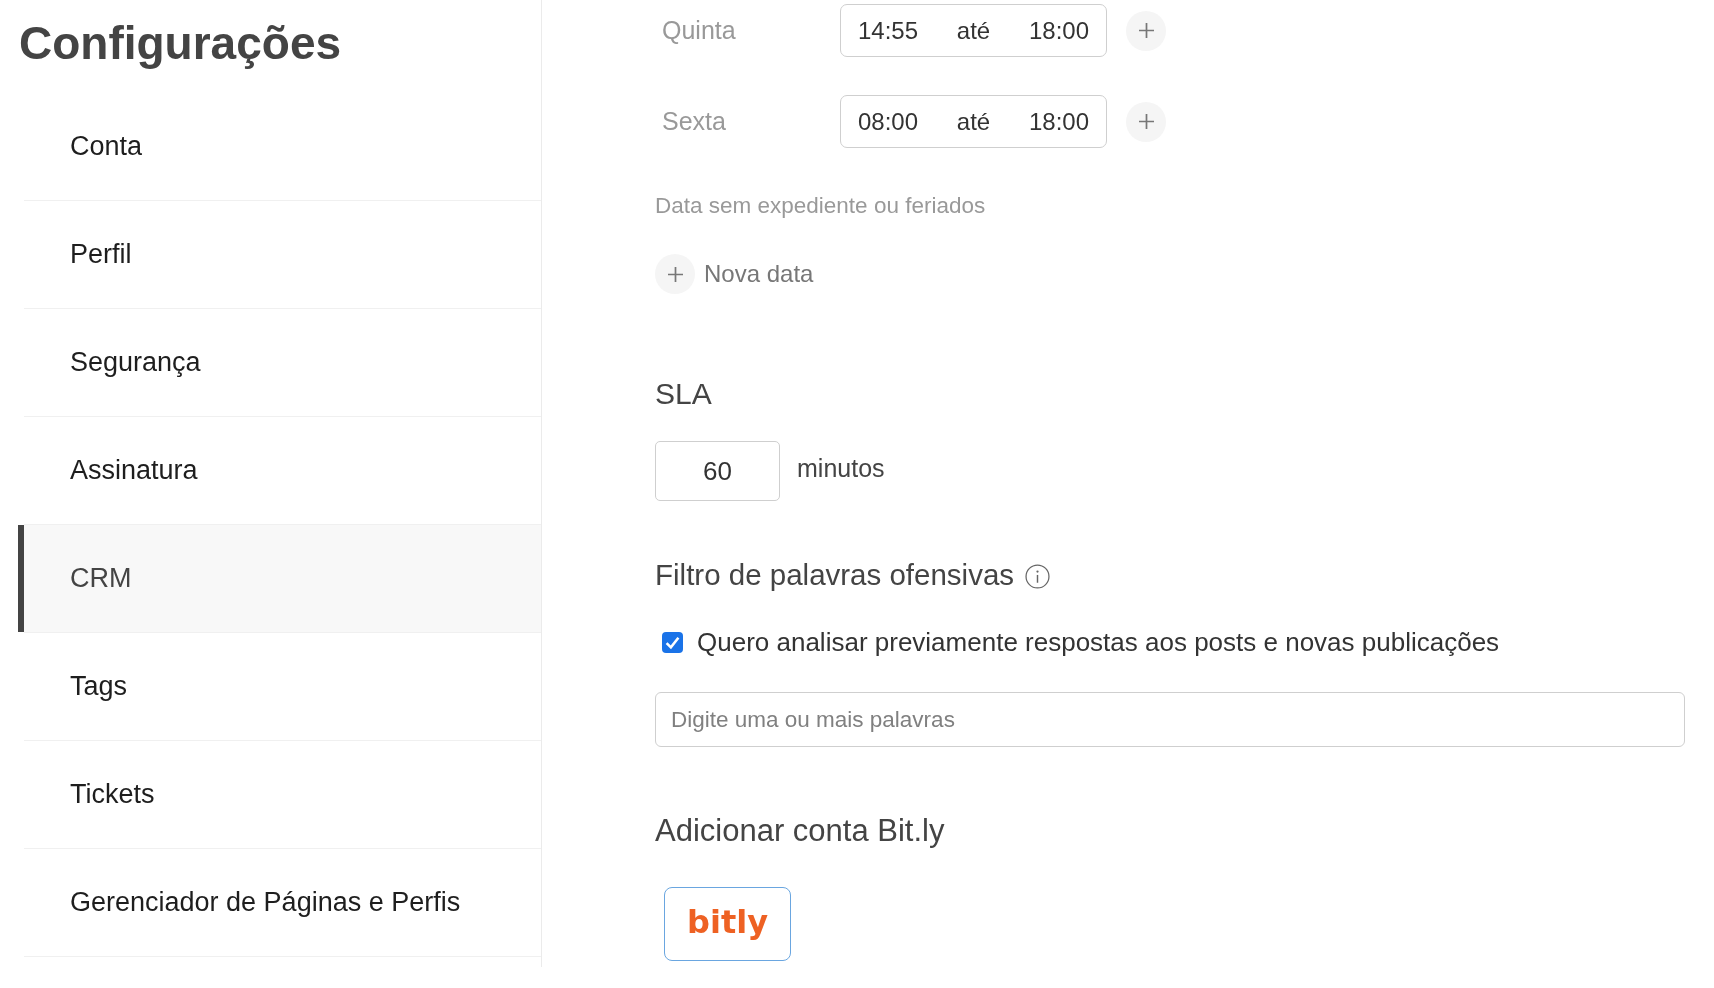  Describe the element at coordinates (841, 469) in the screenshot. I see `unit-label: minutos` at that location.